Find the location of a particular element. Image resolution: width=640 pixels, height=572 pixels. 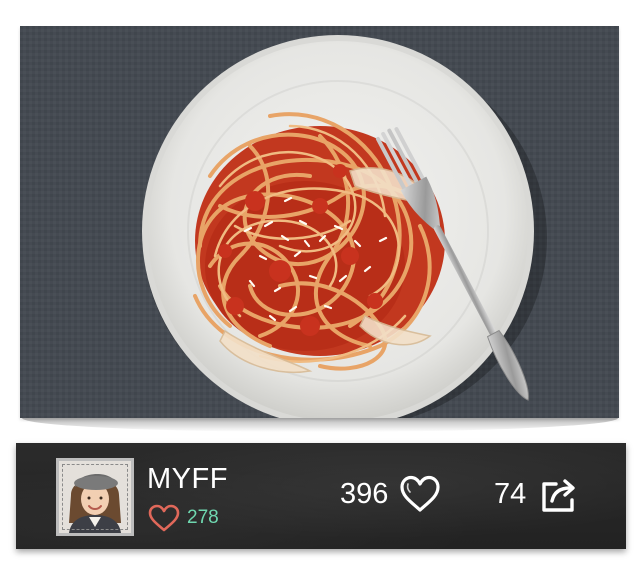

share-count: 74 is located at coordinates (510, 494).